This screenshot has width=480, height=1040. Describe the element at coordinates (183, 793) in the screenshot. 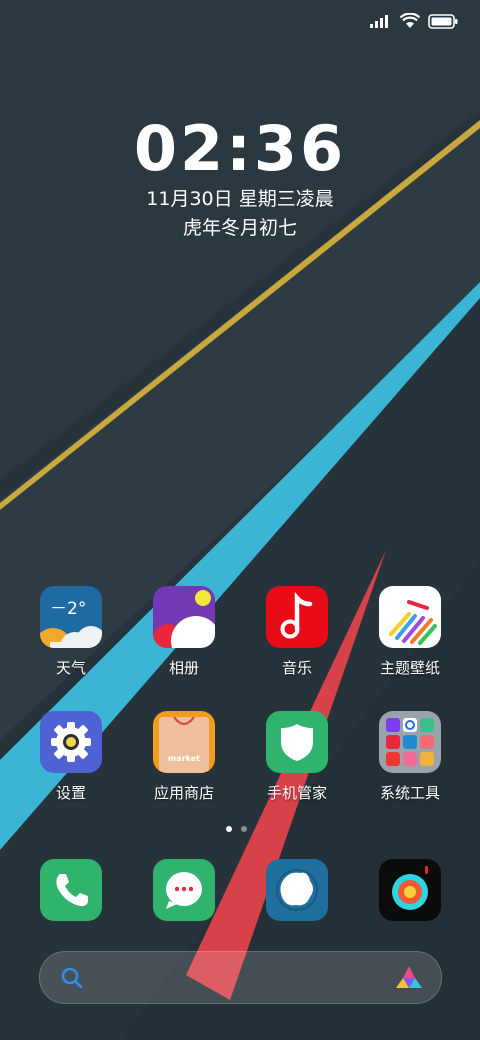

I see `app-label: 应用商店` at that location.